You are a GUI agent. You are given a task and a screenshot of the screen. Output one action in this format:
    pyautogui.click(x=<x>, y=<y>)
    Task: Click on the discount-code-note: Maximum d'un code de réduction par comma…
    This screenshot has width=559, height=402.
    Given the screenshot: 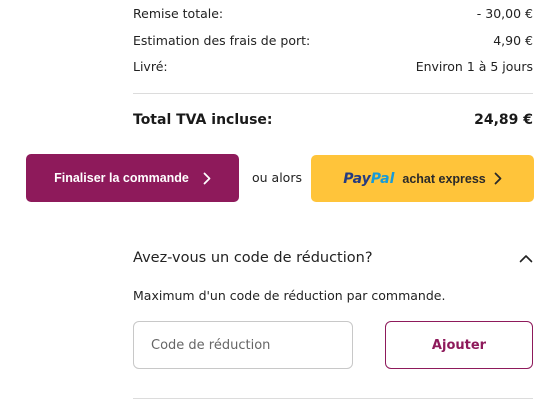 What is the action you would take?
    pyautogui.click(x=289, y=295)
    